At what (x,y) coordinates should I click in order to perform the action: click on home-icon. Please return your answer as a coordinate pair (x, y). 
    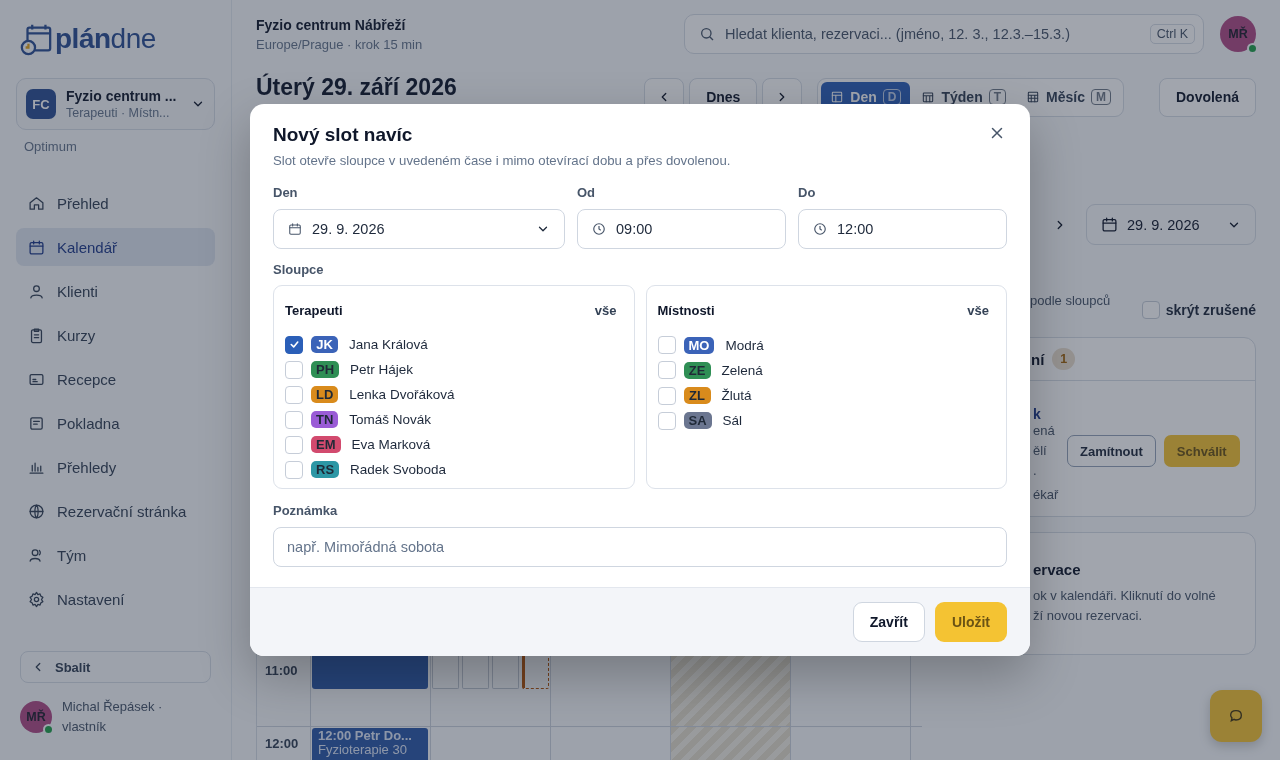
    Looking at the image, I should click on (36, 203).